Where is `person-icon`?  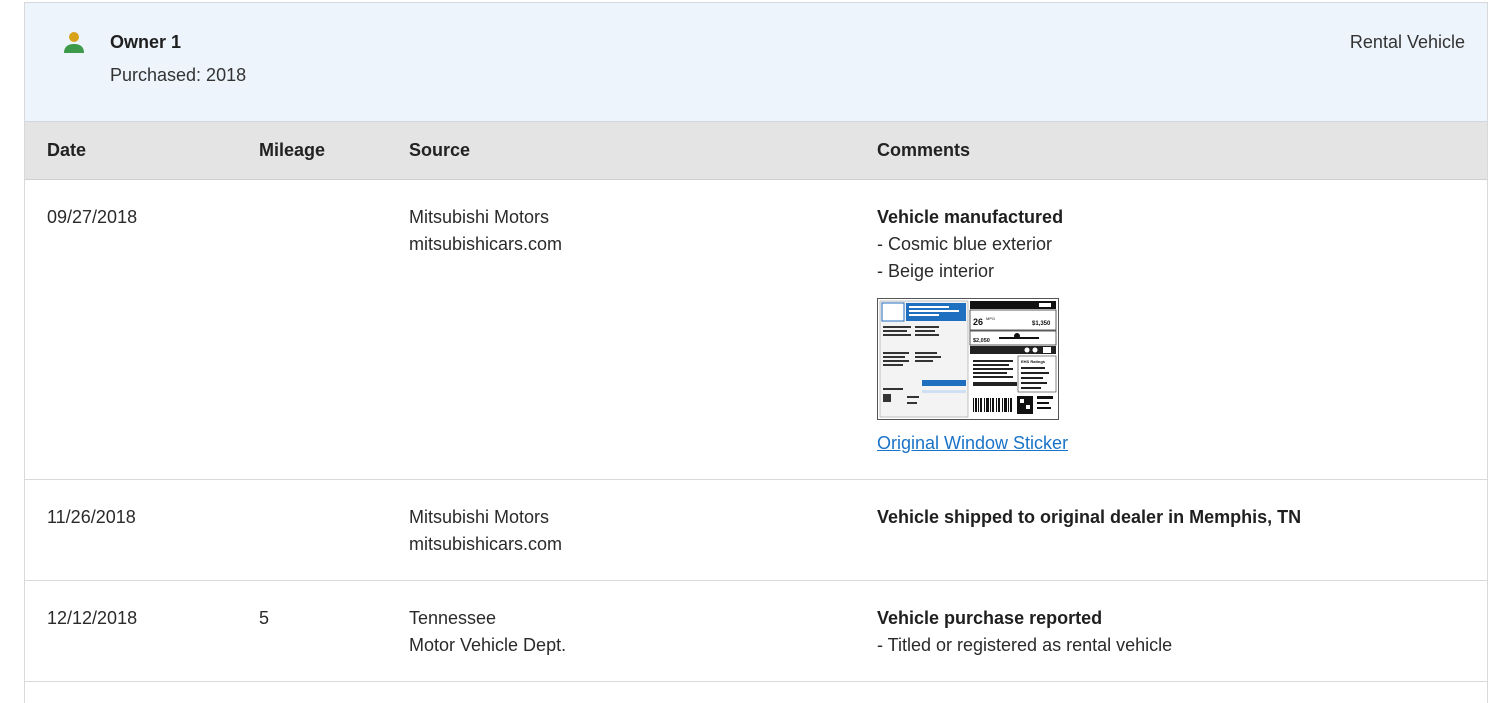 person-icon is located at coordinates (74, 42).